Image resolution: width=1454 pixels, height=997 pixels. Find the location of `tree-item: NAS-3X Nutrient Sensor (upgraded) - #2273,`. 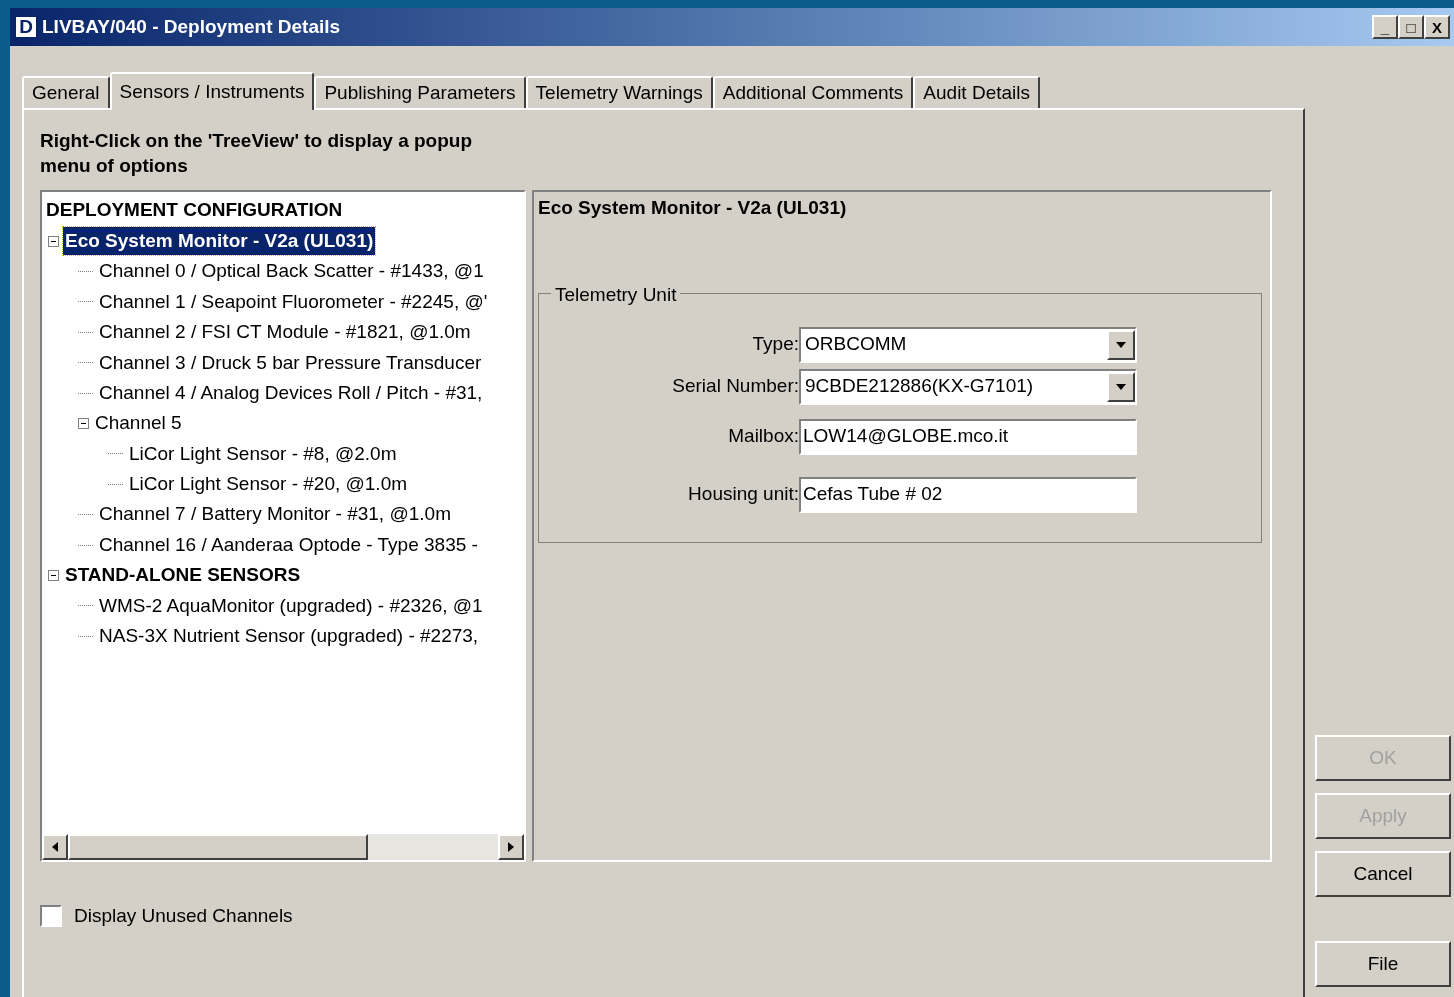

tree-item: NAS-3X Nutrient Sensor (upgraded) - #2273, is located at coordinates (289, 636).